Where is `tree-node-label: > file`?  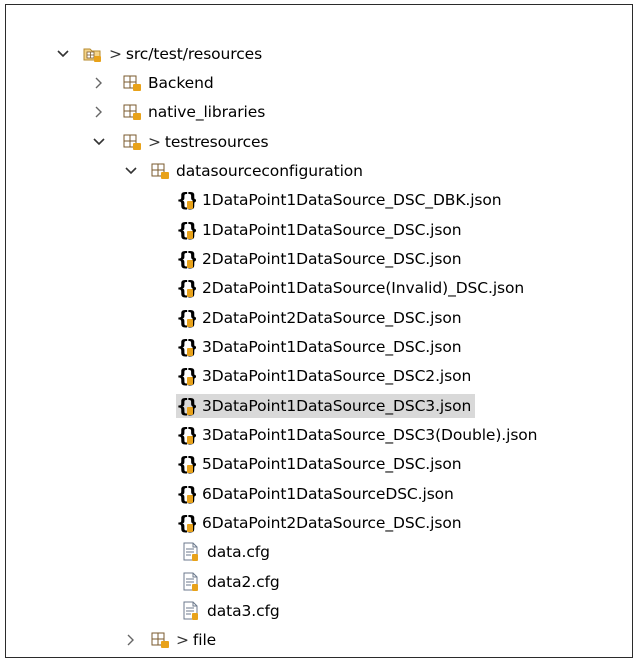
tree-node-label: > file is located at coordinates (196, 640).